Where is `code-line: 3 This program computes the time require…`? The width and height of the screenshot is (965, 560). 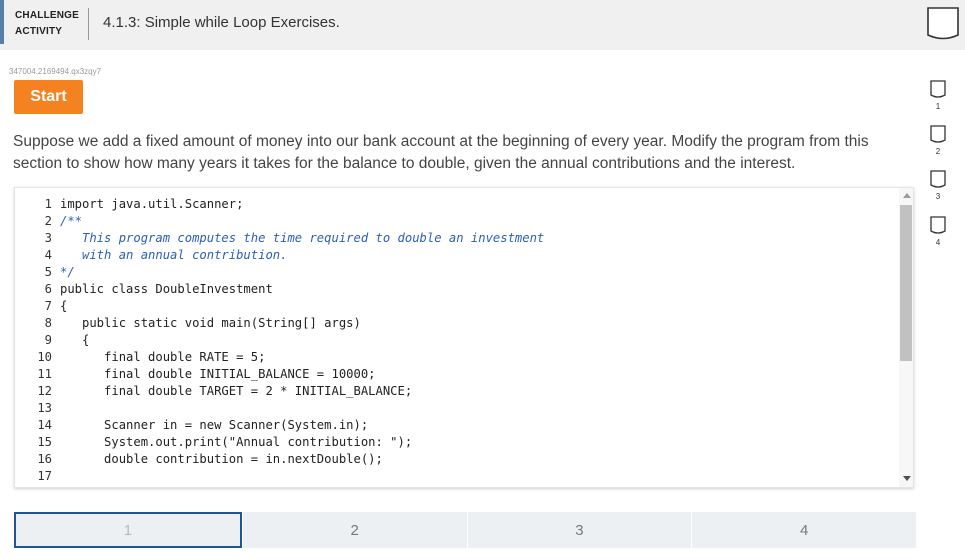
code-line: 3 This program computes the time require… is located at coordinates (280, 238).